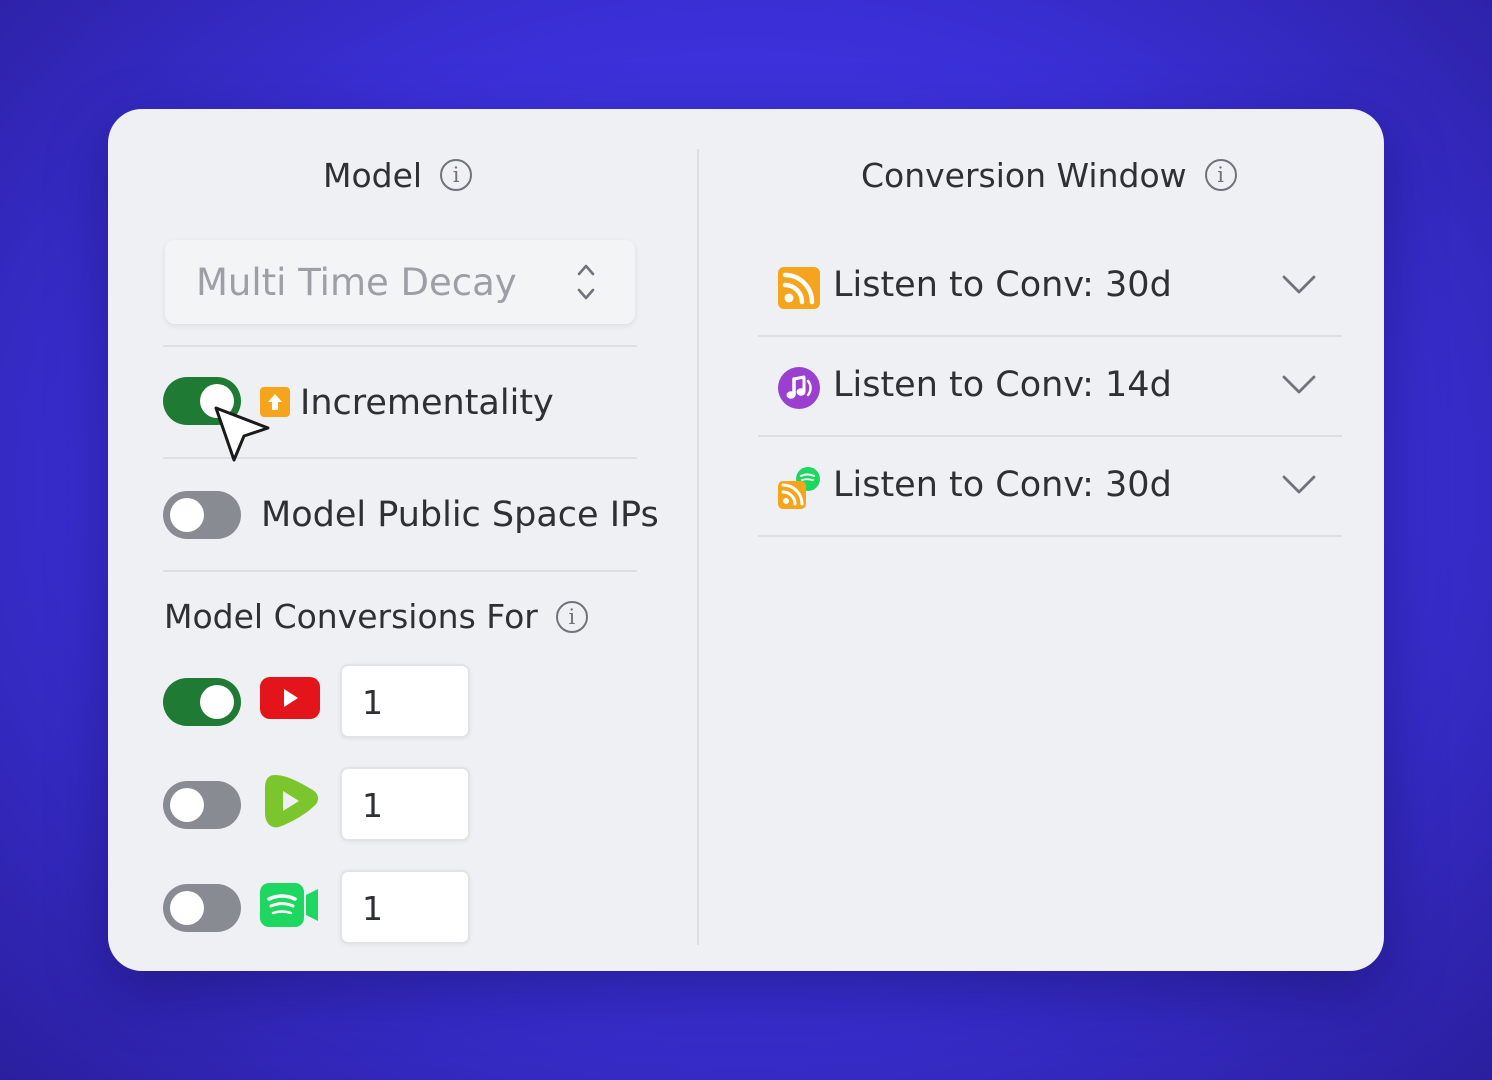 This screenshot has height=1080, width=1492. What do you see at coordinates (405, 701) in the screenshot?
I see `youtube-weight-input: 1` at bounding box center [405, 701].